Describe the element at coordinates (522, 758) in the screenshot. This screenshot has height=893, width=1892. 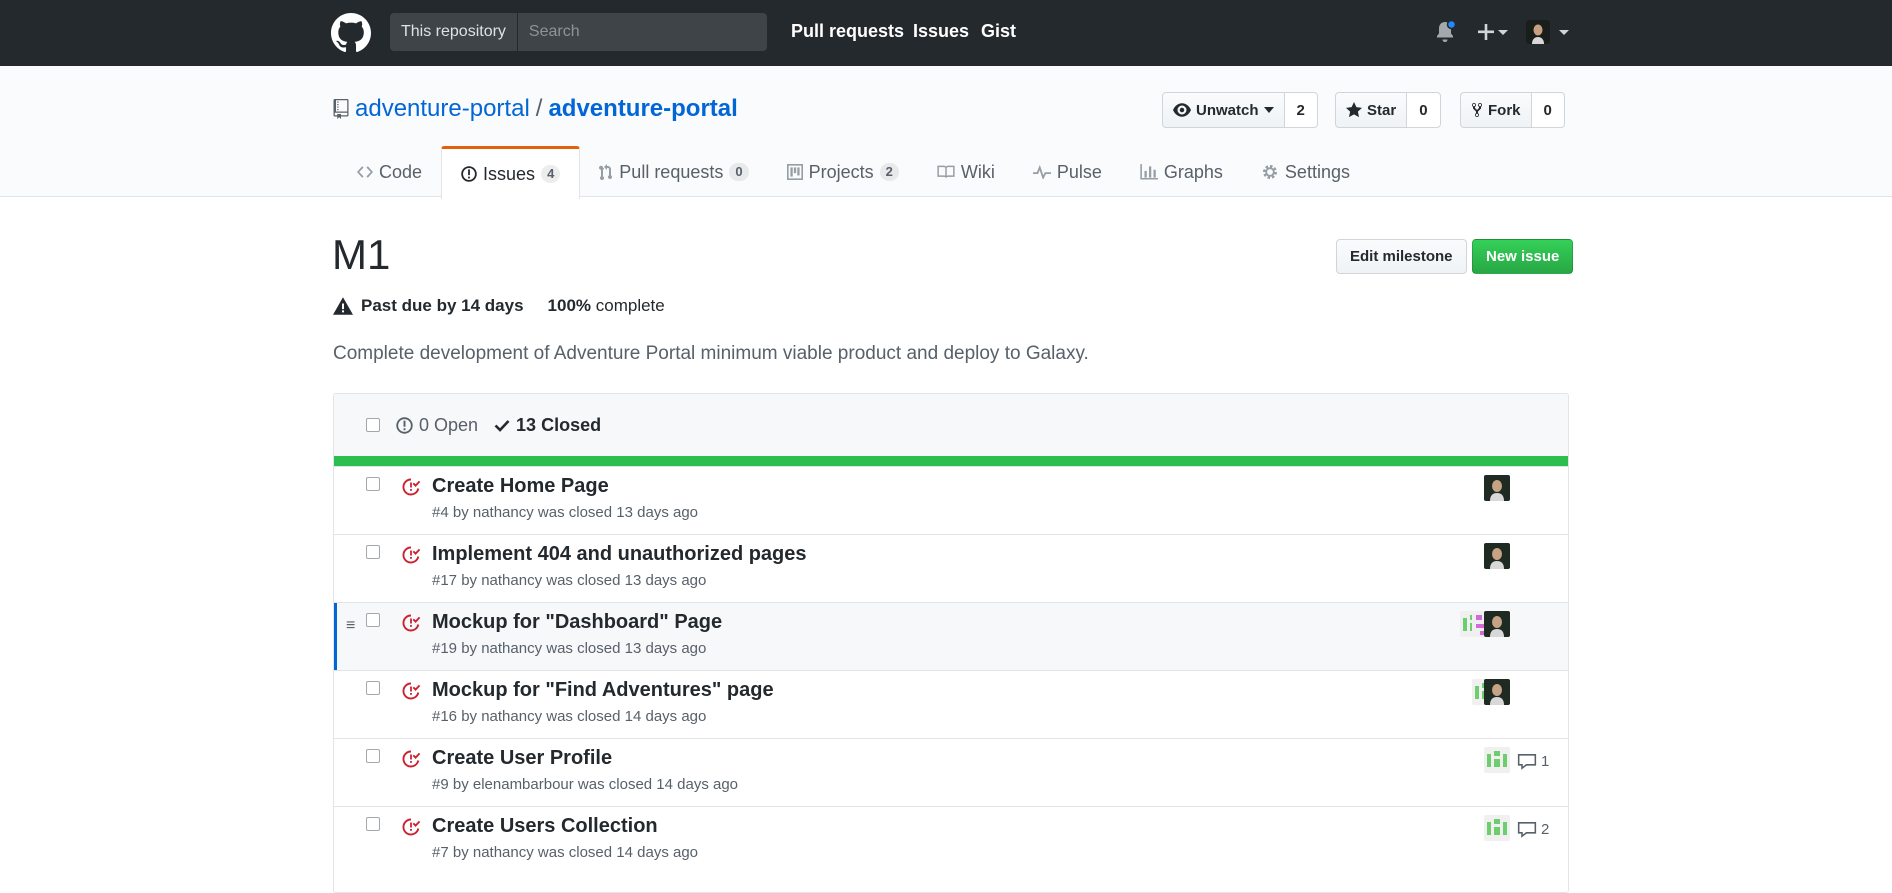
I see `issue-title-link: Create User Profile` at that location.